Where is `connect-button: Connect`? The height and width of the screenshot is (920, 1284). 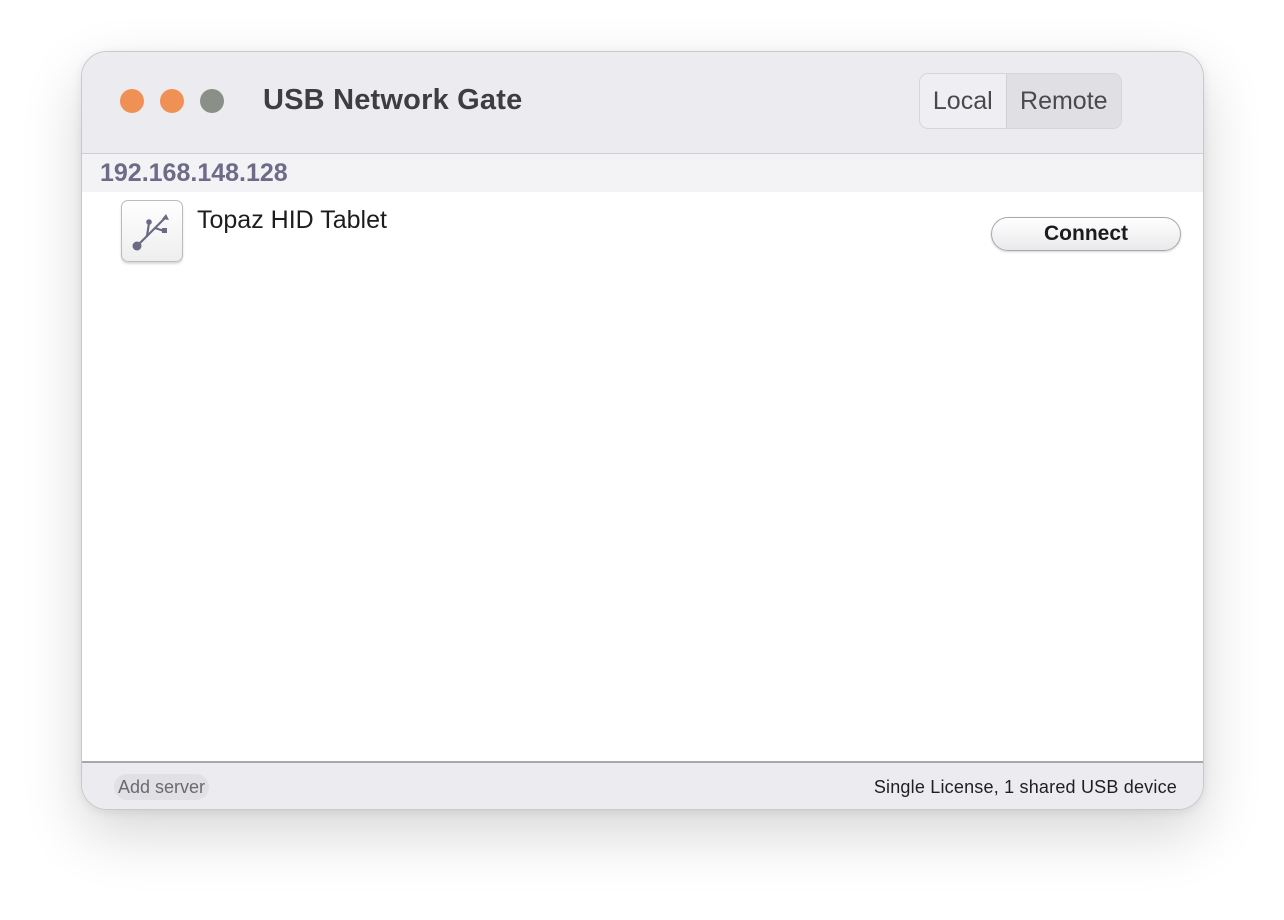 connect-button: Connect is located at coordinates (1086, 234).